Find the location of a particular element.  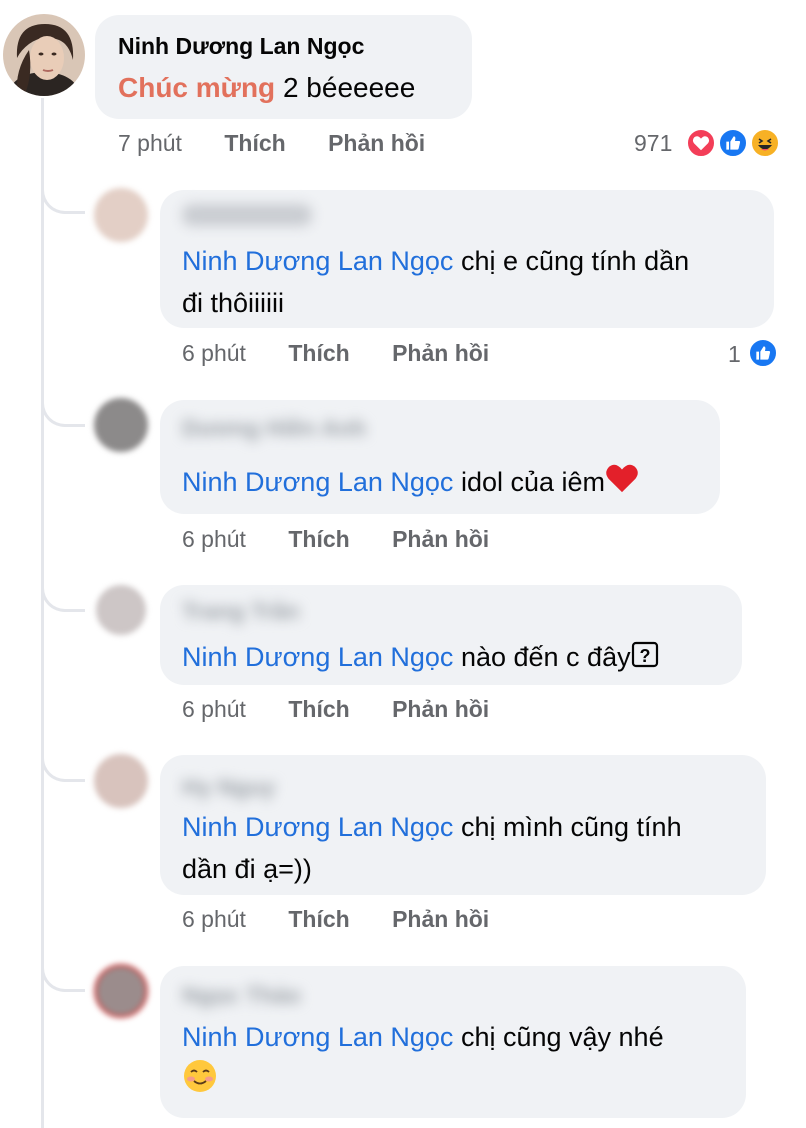

reply-text-line: dần đi ạ=)) is located at coordinates (247, 869).